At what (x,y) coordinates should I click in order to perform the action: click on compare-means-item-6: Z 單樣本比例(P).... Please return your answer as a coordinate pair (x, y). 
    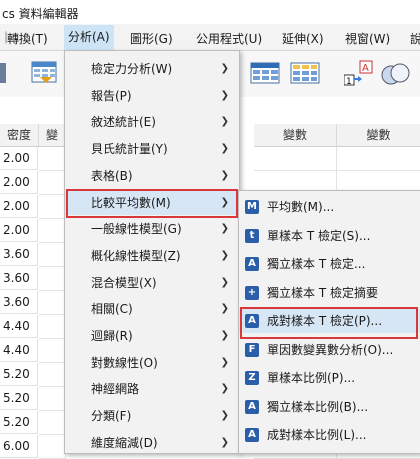
    Looking at the image, I should click on (329, 378).